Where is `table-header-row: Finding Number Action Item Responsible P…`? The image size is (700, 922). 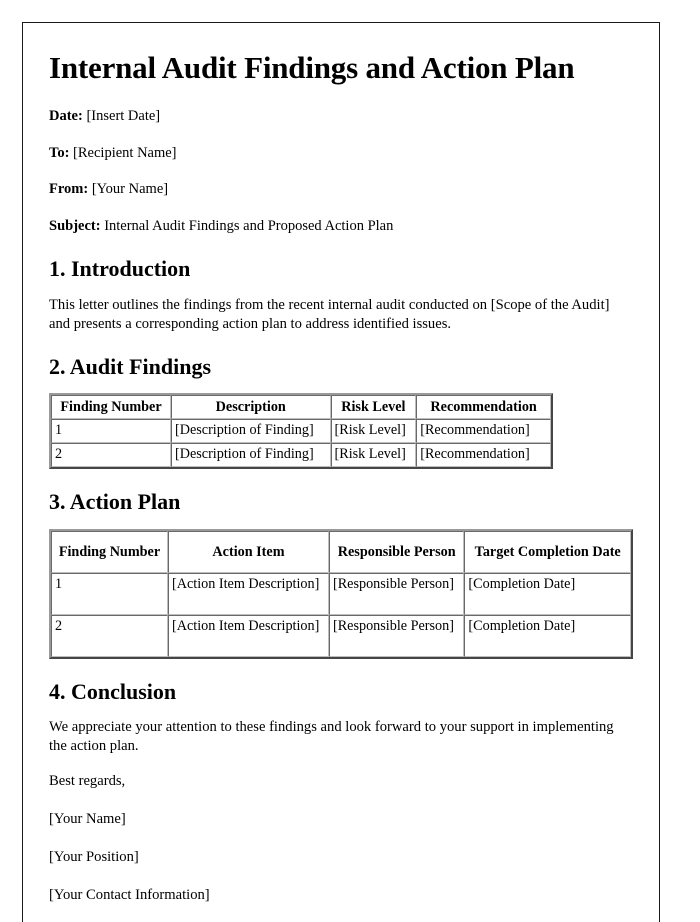
table-header-row: Finding Number Action Item Responsible P… is located at coordinates (341, 551).